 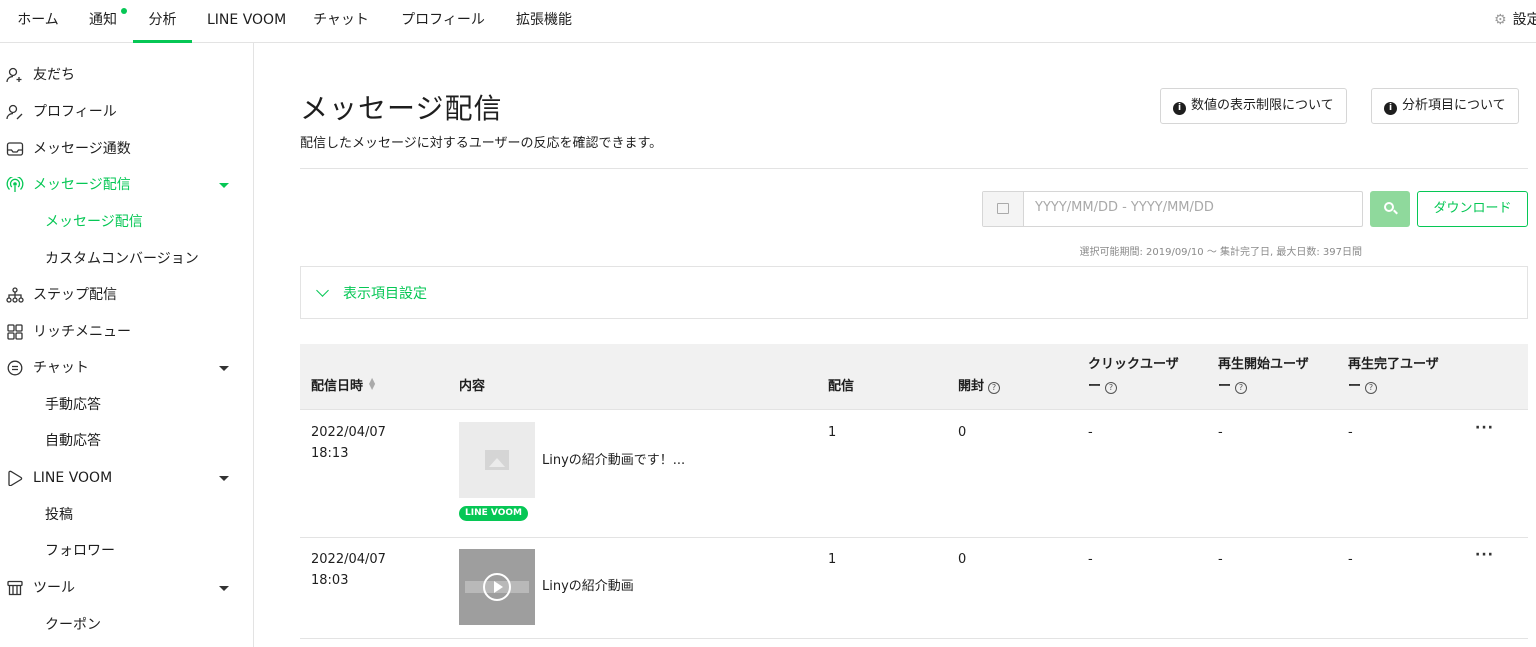 What do you see at coordinates (126, 112) in the screenshot?
I see `sidebar-item-profile: プロフィール` at bounding box center [126, 112].